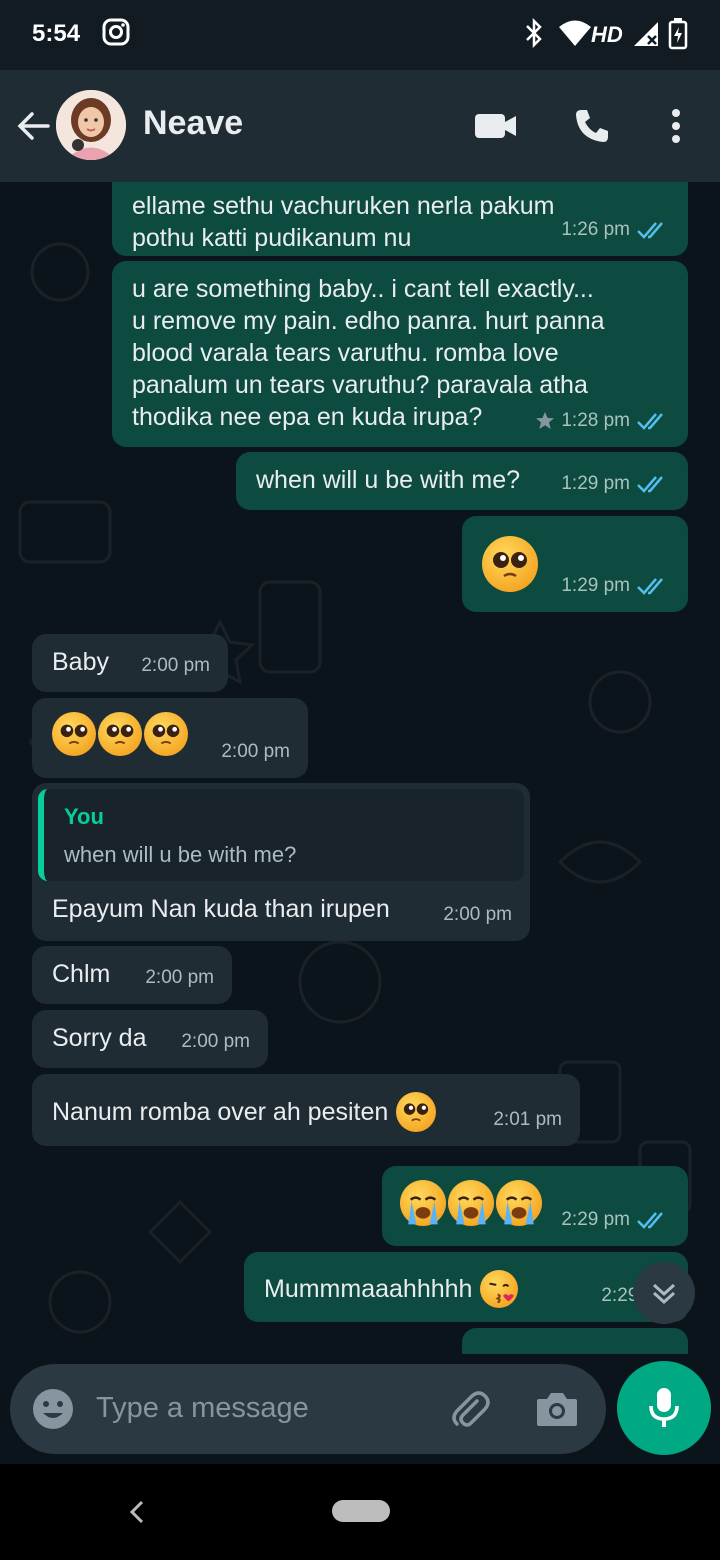 The height and width of the screenshot is (1560, 720). Describe the element at coordinates (99, 1038) in the screenshot. I see `message-text: Sorry da` at that location.